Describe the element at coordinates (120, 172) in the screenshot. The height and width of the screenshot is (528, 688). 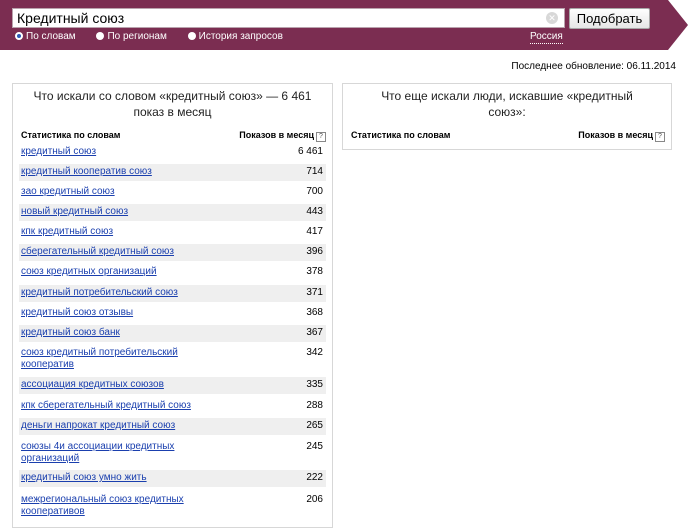
I see `phrase-link: кредитный кооператив союз` at that location.